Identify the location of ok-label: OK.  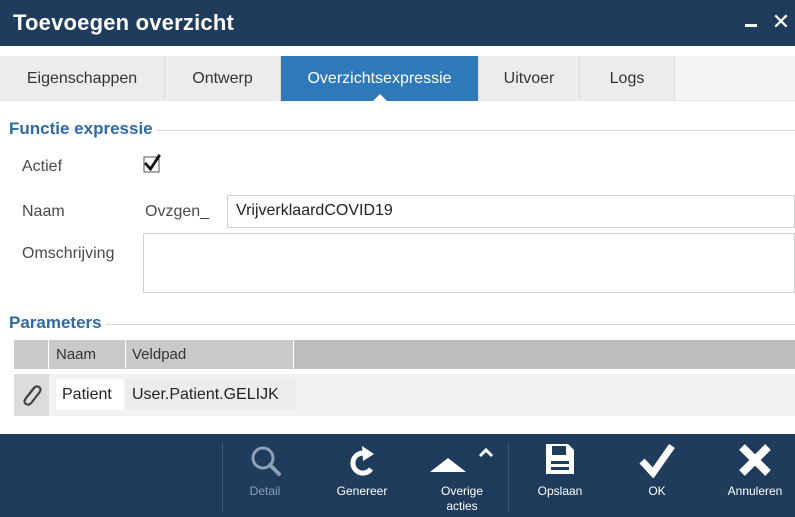
(657, 491).